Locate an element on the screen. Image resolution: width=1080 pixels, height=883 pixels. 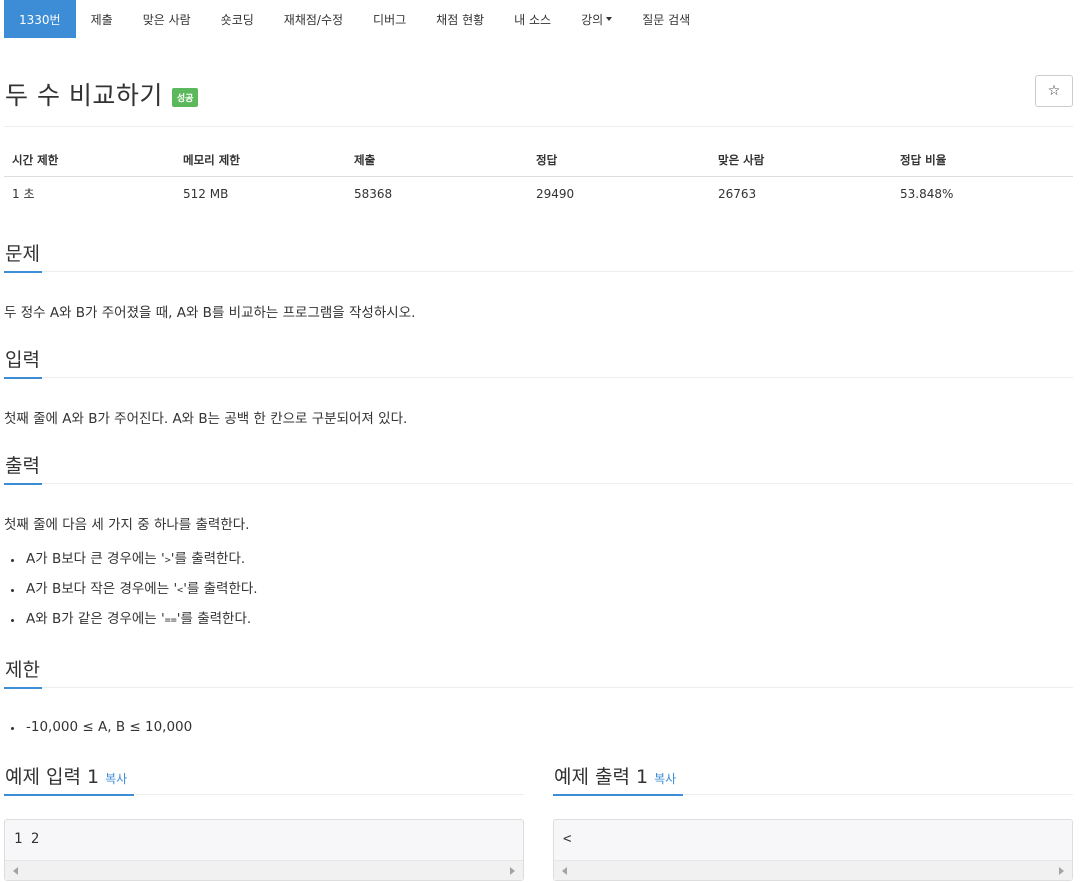
nav-tab-label: 채점 현황 is located at coordinates (460, 19).